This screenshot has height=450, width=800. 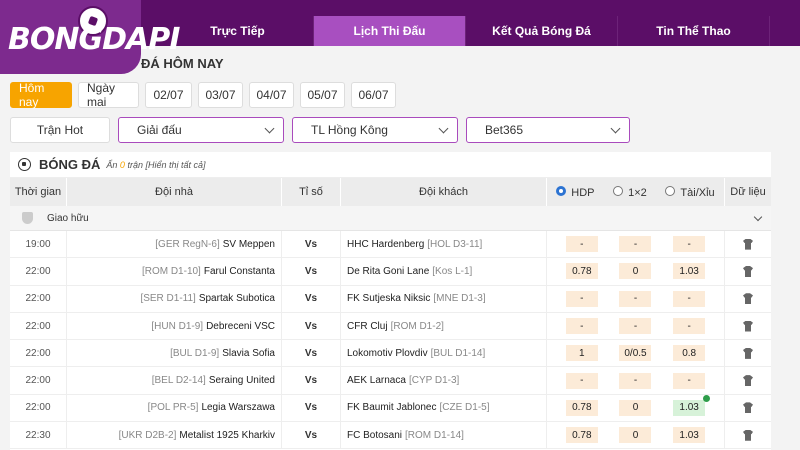 I want to click on odds-home: 1, so click(x=581, y=353).